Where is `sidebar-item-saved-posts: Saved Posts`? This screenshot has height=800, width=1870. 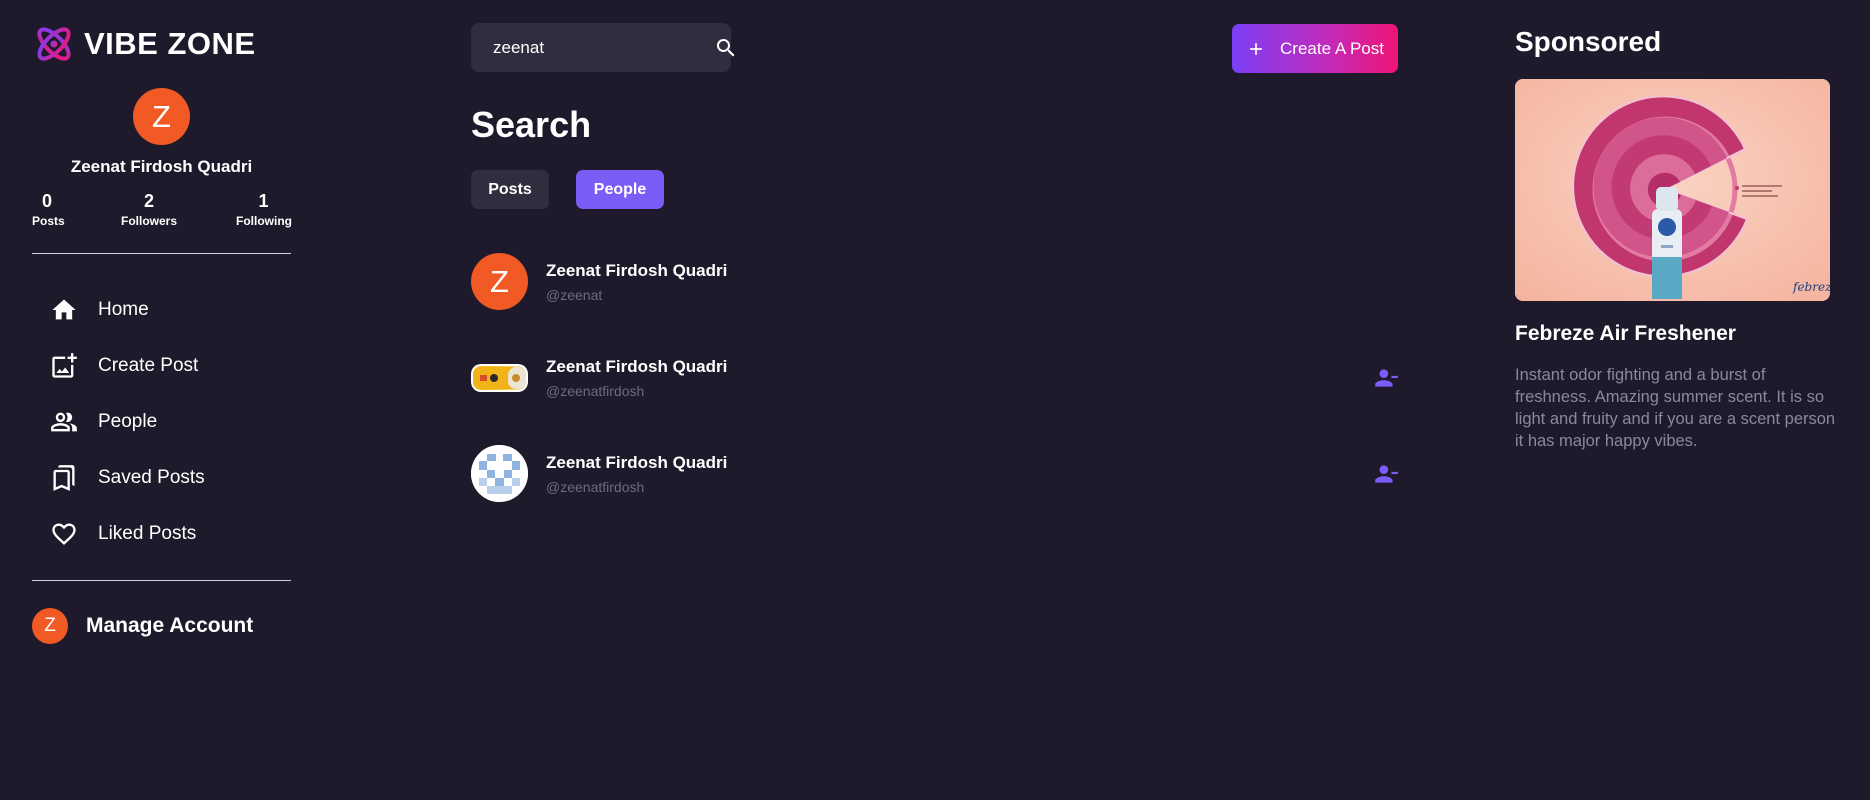 sidebar-item-saved-posts: Saved Posts is located at coordinates (170, 478).